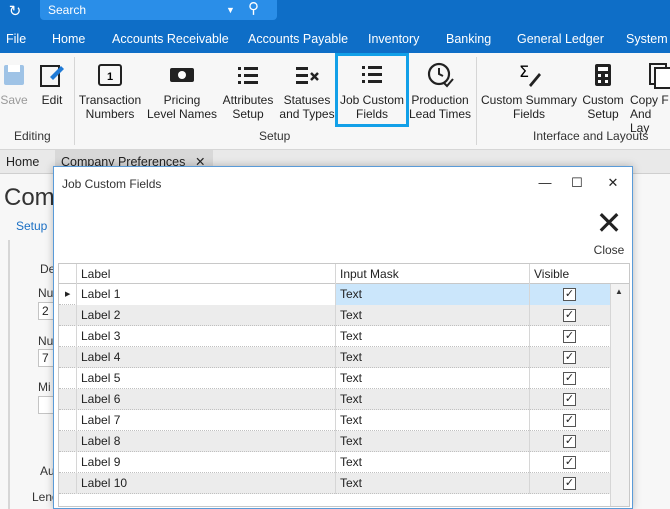  What do you see at coordinates (577, 183) in the screenshot?
I see `maximize-icon: ☐` at bounding box center [577, 183].